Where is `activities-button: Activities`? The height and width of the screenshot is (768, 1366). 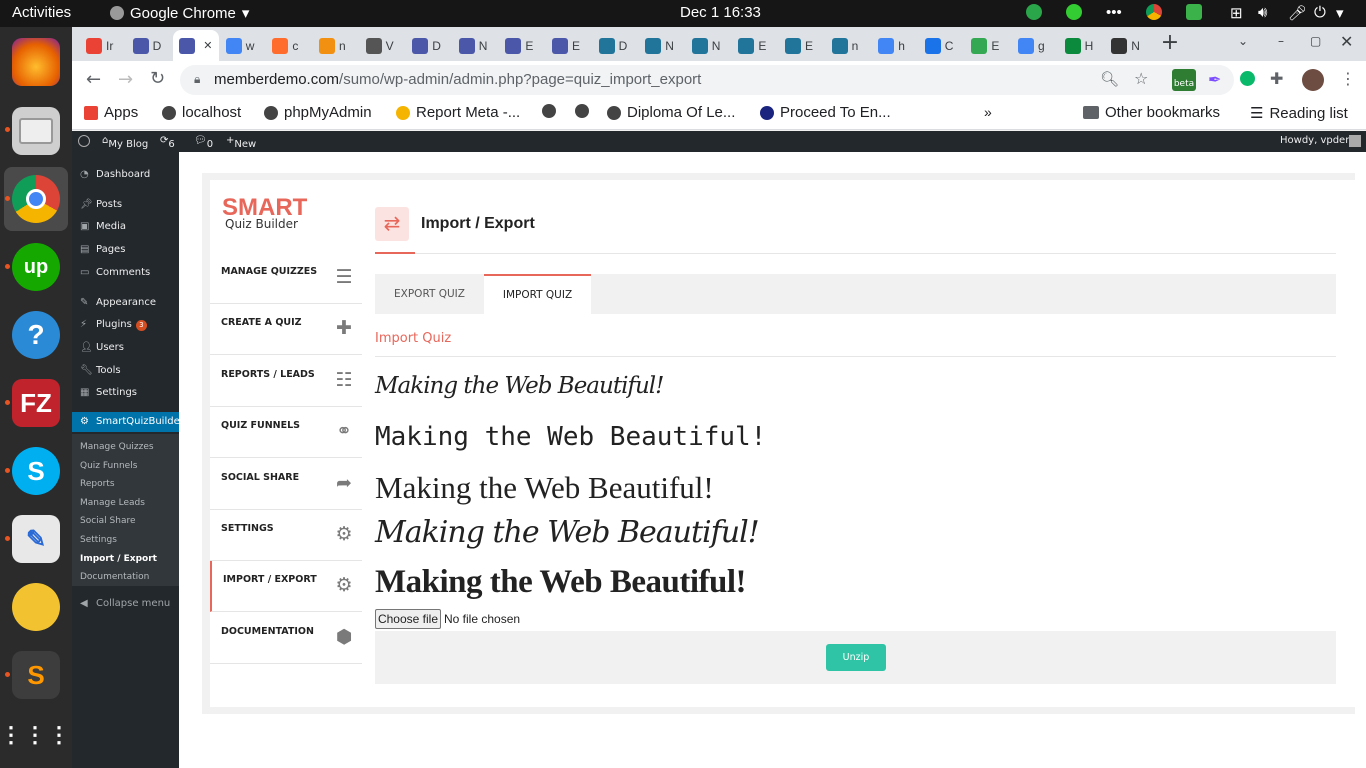 activities-button: Activities is located at coordinates (41, 12).